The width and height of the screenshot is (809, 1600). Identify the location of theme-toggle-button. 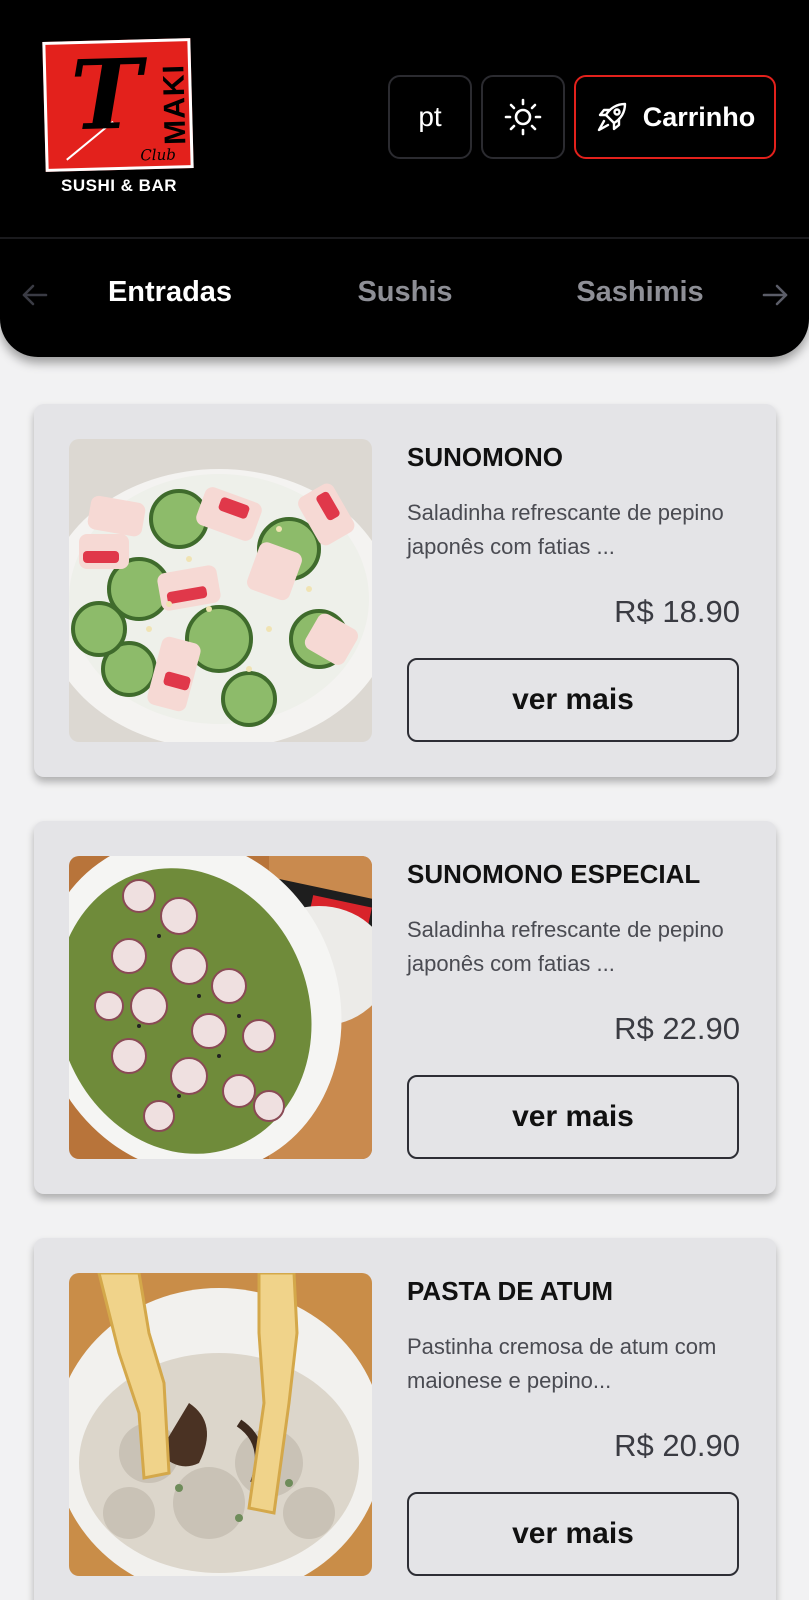
(523, 117).